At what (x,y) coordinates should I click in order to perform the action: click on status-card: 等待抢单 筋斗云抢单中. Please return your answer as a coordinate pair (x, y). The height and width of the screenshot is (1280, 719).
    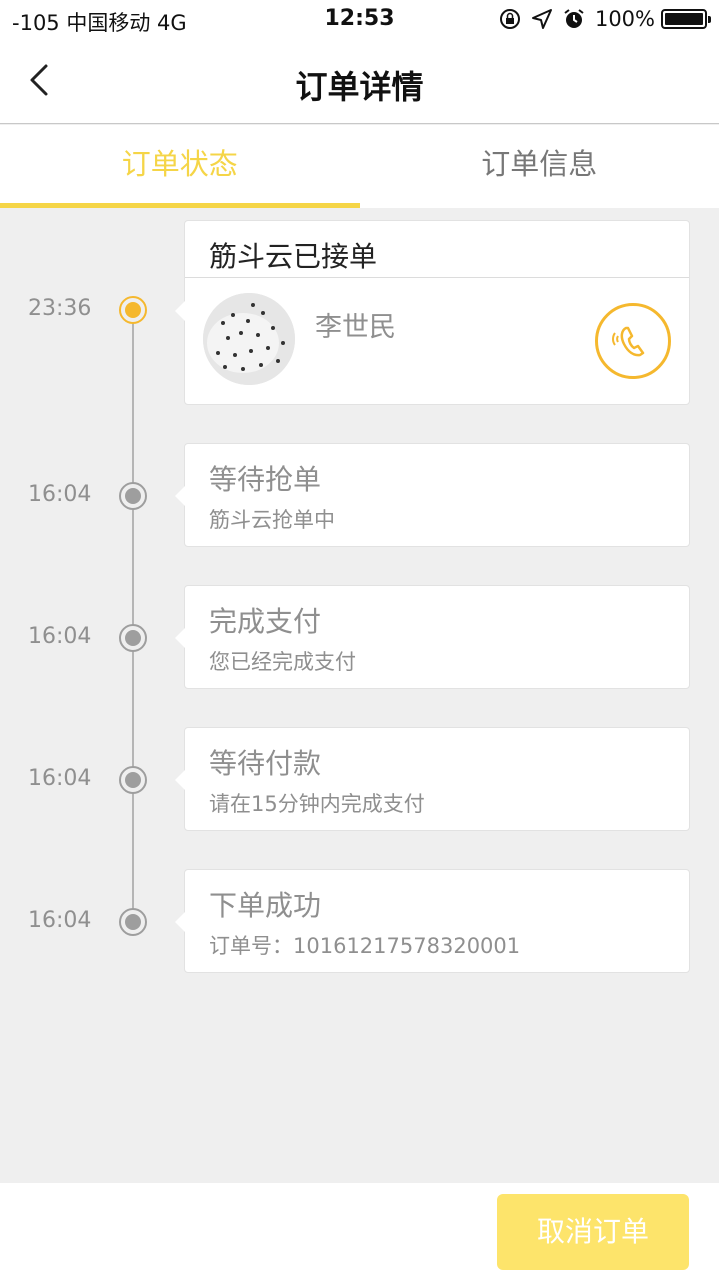
    Looking at the image, I should click on (432, 495).